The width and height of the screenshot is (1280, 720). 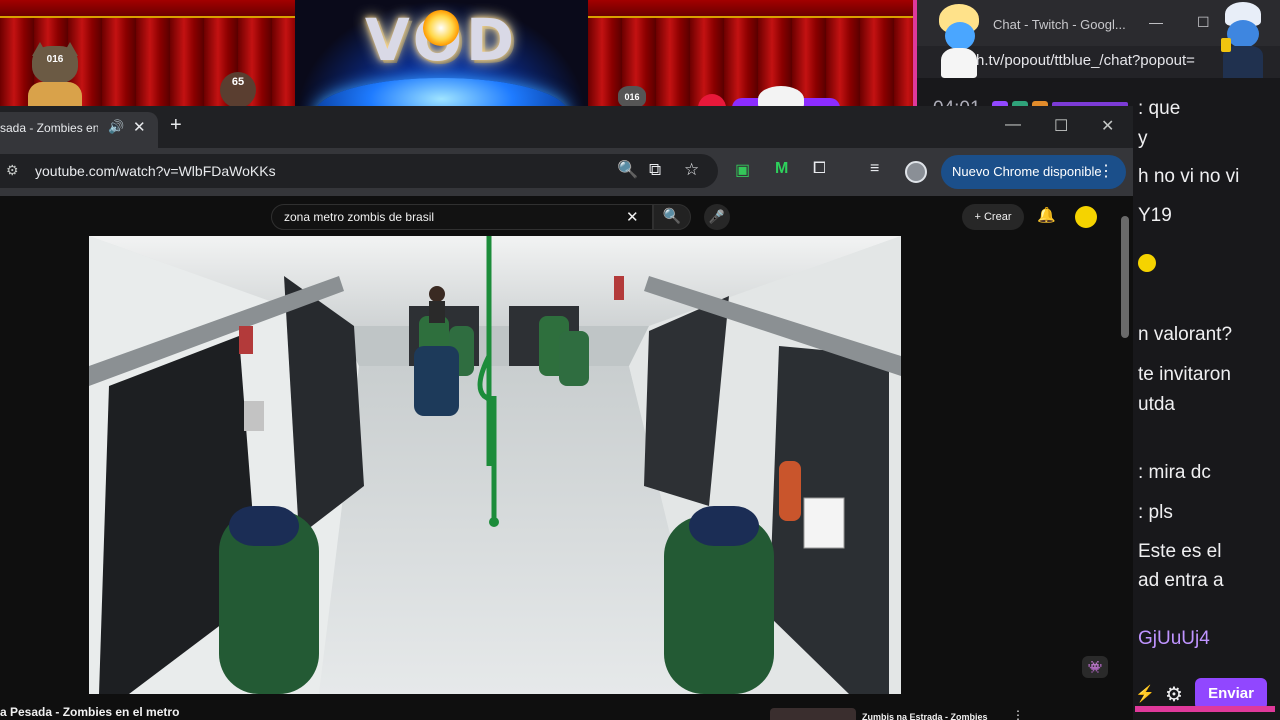 What do you see at coordinates (441, 28) in the screenshot?
I see `sun-graphic` at bounding box center [441, 28].